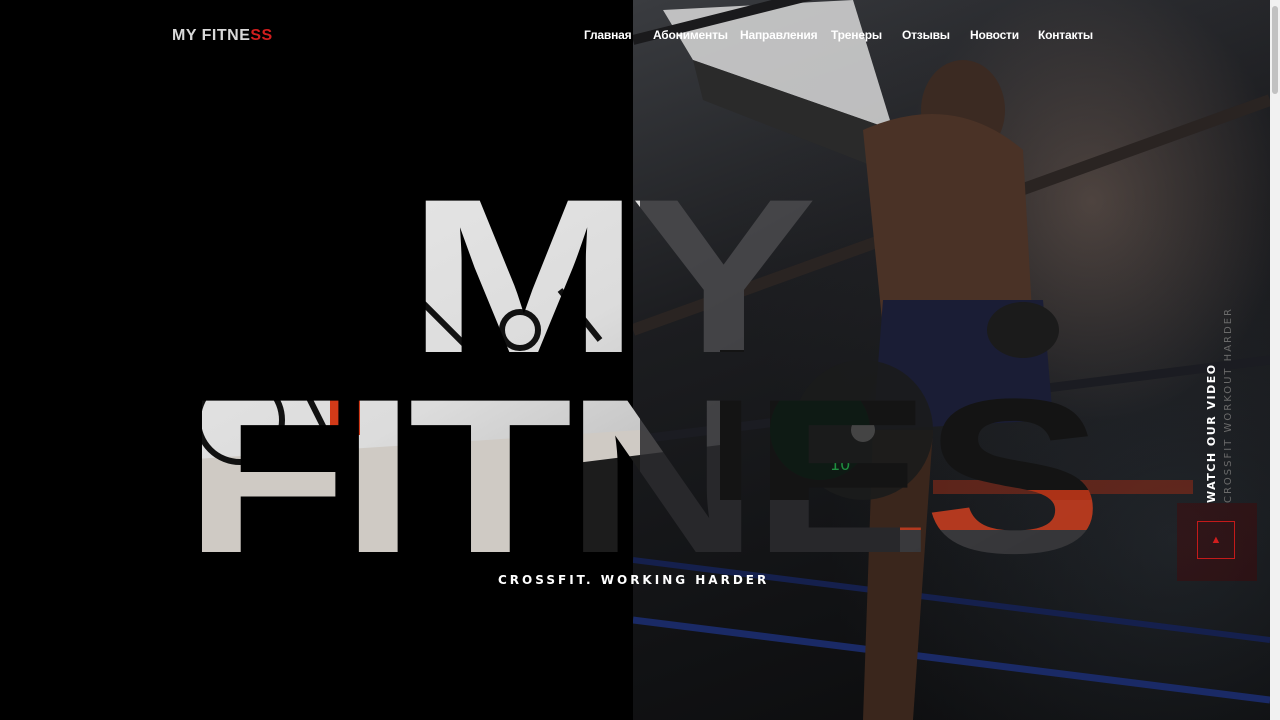 The image size is (1280, 720). What do you see at coordinates (261, 35) in the screenshot?
I see `logo-accent: SS` at bounding box center [261, 35].